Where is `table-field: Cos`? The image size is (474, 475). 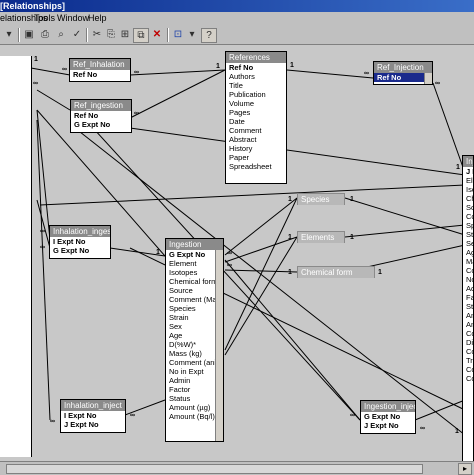
table-field: Cos is located at coordinates (468, 333).